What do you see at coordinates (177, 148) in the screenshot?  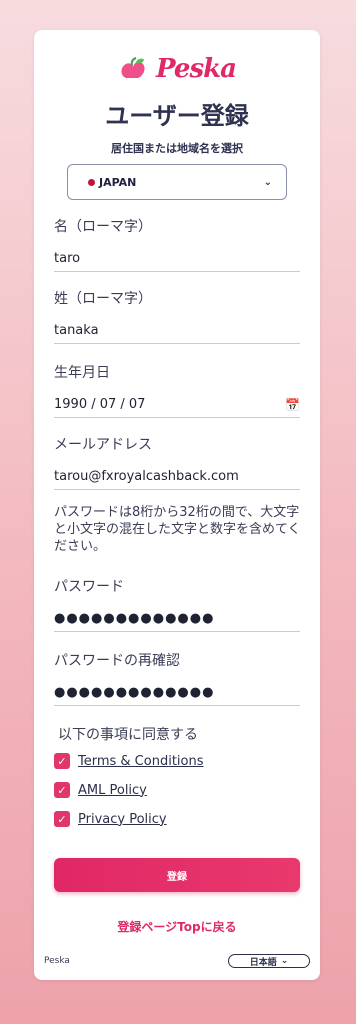 I see `country-prompt: 居住国または地域名を選択` at bounding box center [177, 148].